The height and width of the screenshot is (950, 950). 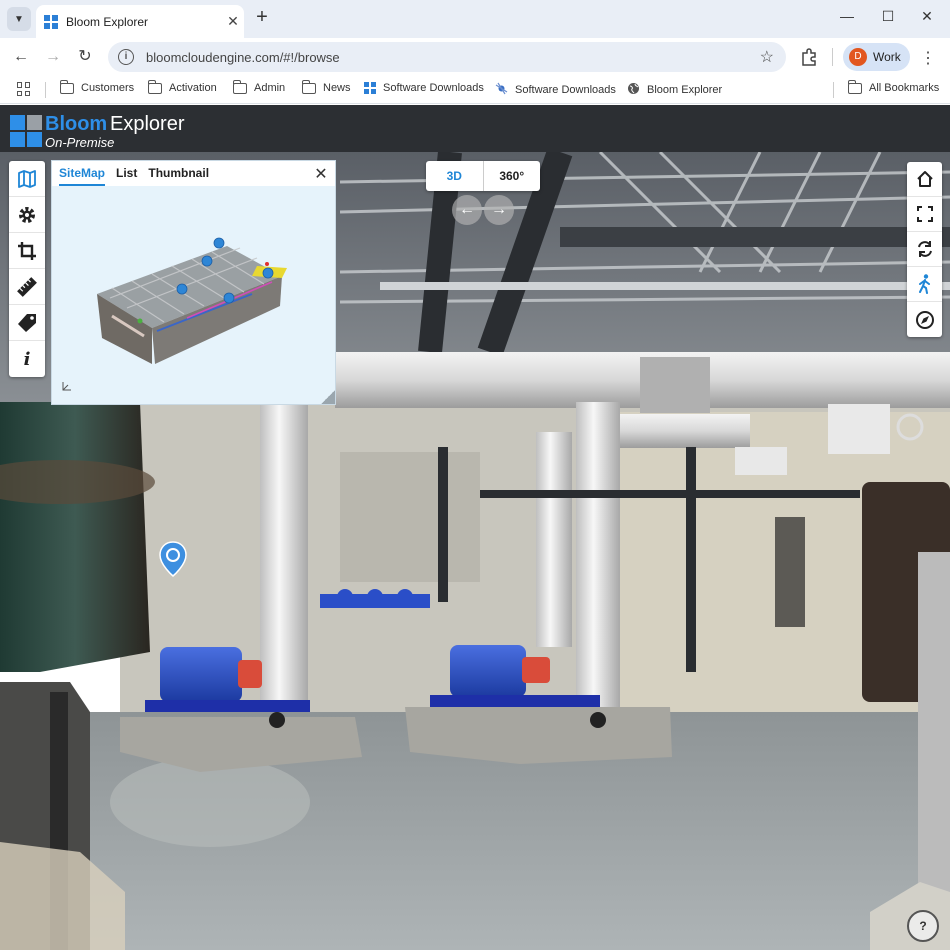 What do you see at coordinates (233, 21) in the screenshot?
I see `tab-close-icon: ✕` at bounding box center [233, 21].